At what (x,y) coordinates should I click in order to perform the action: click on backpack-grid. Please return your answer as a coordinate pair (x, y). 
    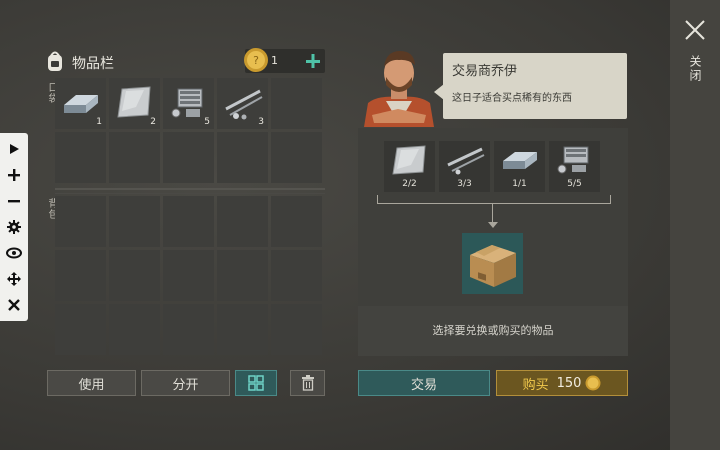
    Looking at the image, I should click on (188, 275).